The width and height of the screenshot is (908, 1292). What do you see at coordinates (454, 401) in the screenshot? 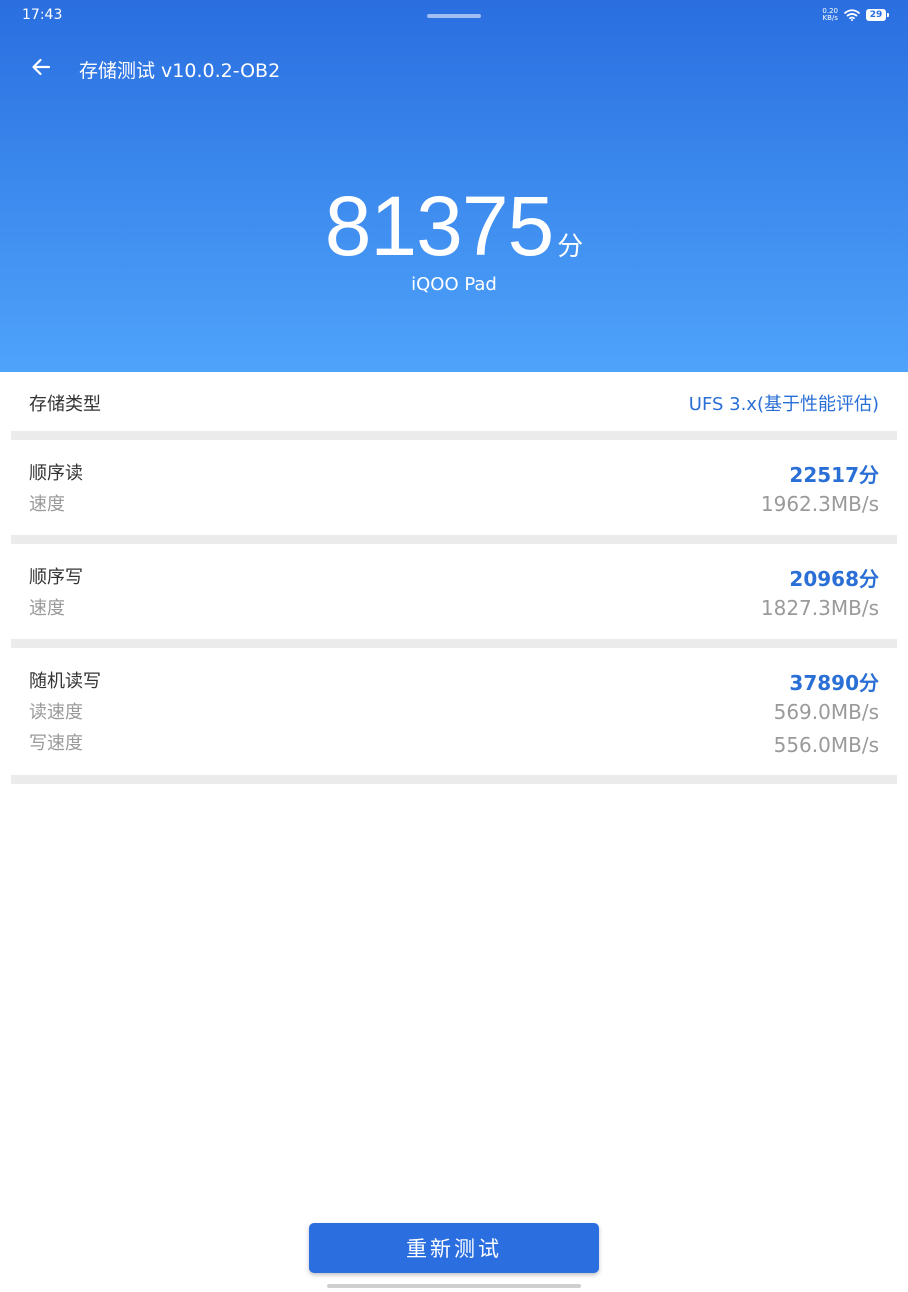
I see `storage-type-row: 存储类型 UFS 3.x(基于性能评估)` at bounding box center [454, 401].